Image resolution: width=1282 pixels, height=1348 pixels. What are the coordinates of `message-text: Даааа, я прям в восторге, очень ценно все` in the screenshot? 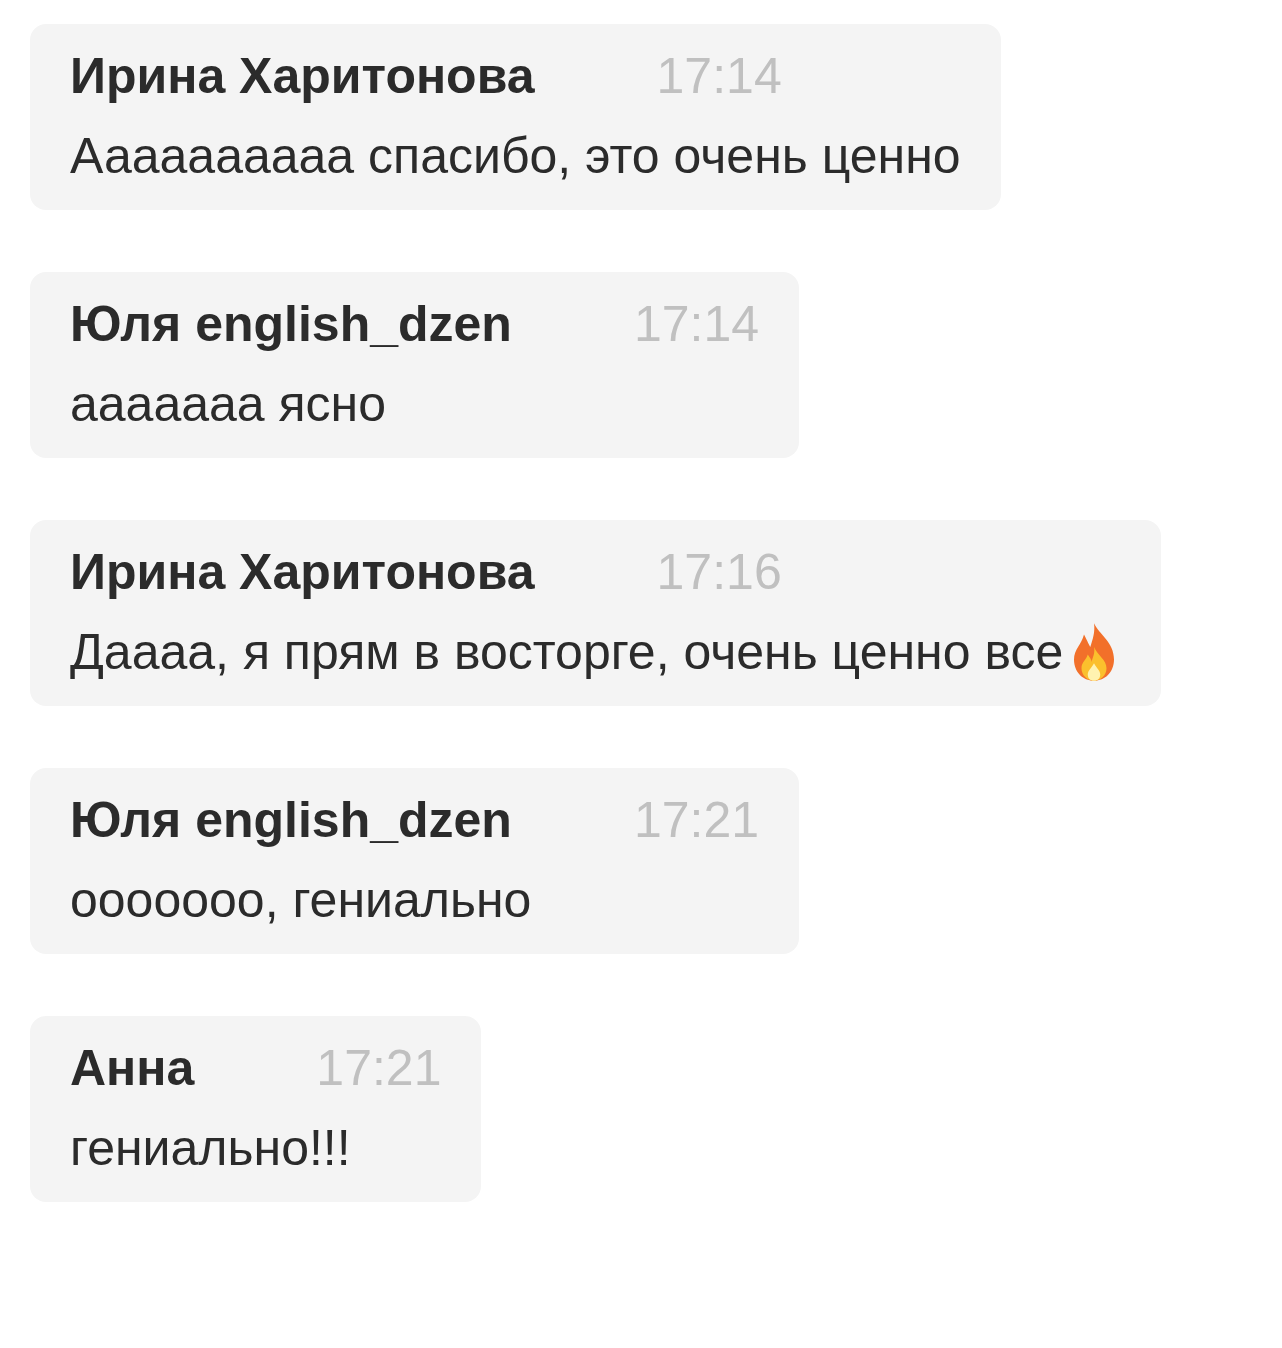 It's located at (567, 652).